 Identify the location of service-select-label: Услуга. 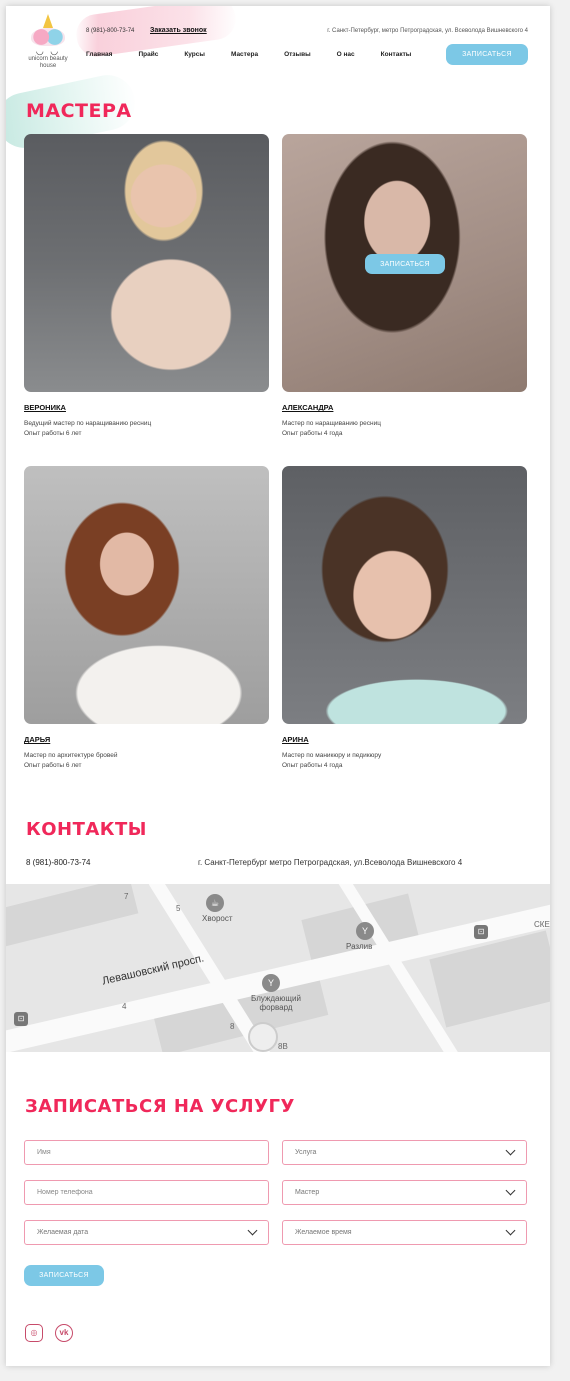
(306, 1152).